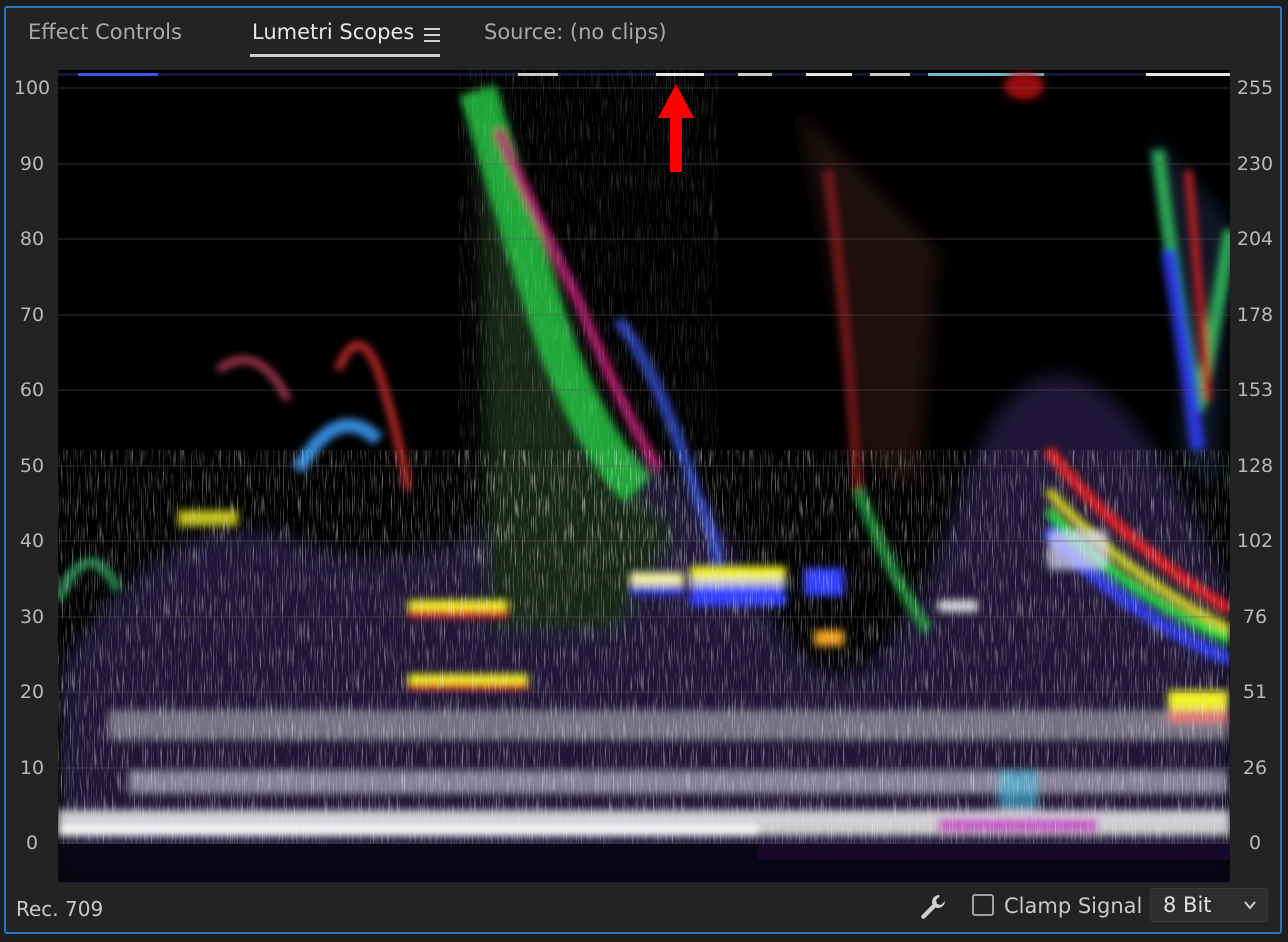 Image resolution: width=1288 pixels, height=942 pixels. What do you see at coordinates (1255, 541) in the screenshot?
I see `right-tick: 102` at bounding box center [1255, 541].